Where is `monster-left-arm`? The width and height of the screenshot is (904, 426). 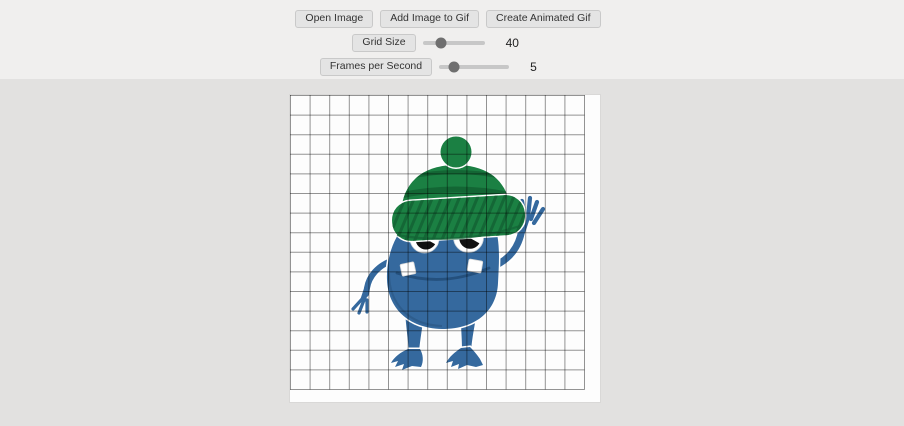
monster-left-arm is located at coordinates (372, 286).